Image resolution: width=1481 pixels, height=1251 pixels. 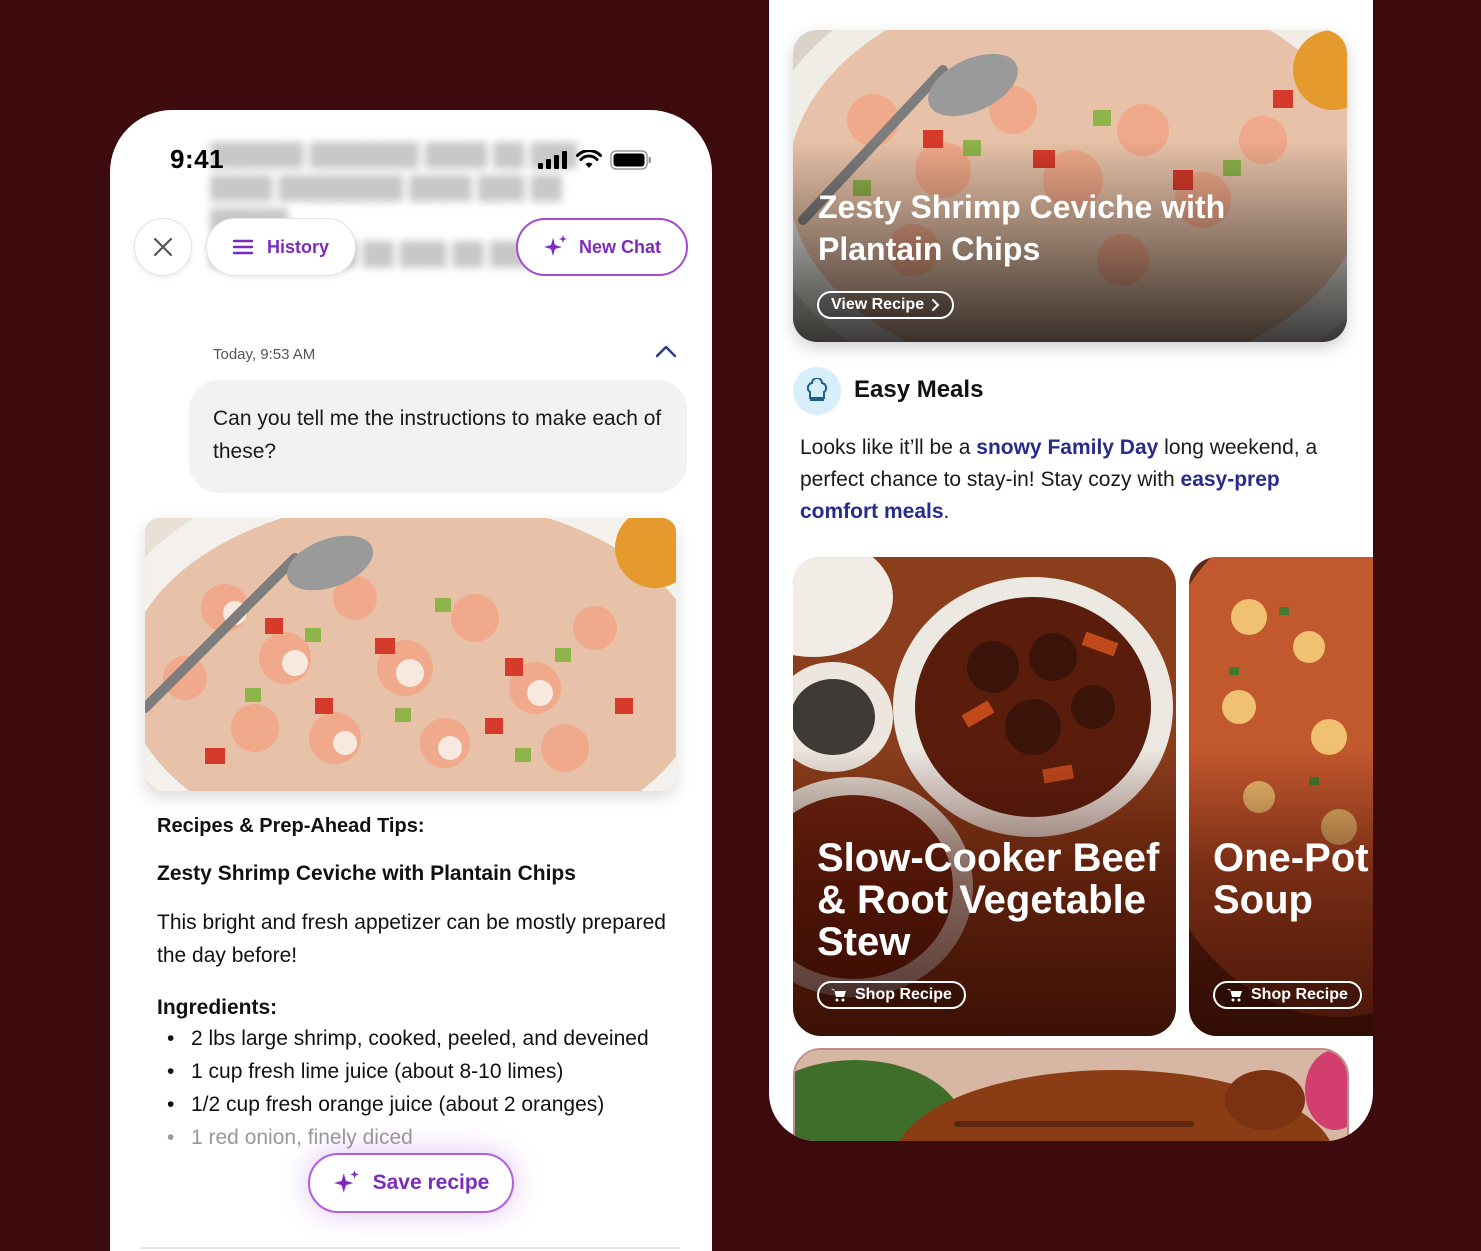 What do you see at coordinates (291, 826) in the screenshot?
I see `reply-heading: Recipes & Prep-Ahead Tips:` at bounding box center [291, 826].